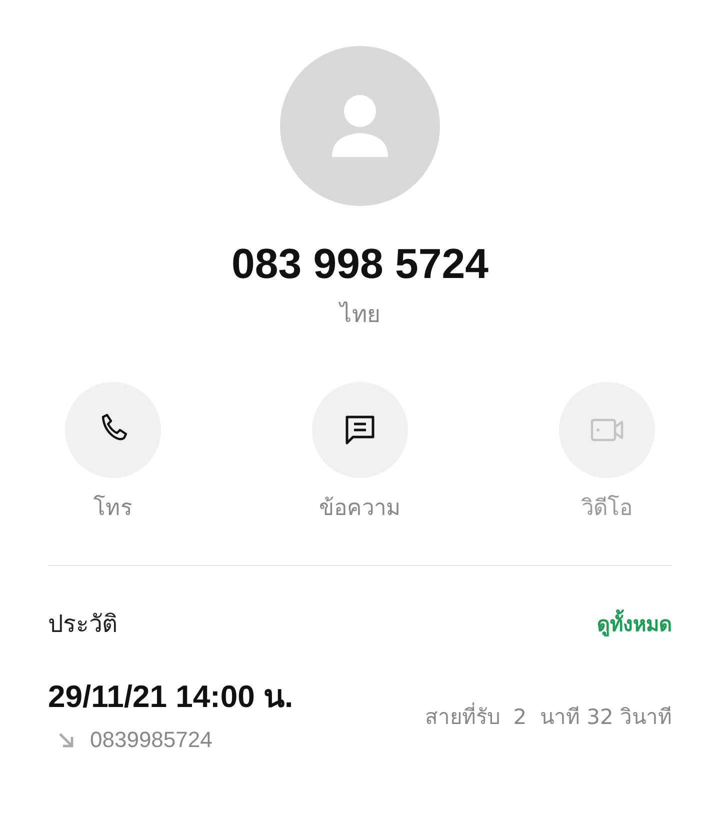 The image size is (720, 820). Describe the element at coordinates (548, 716) in the screenshot. I see `call-duration: สายที่รับ 2 นาที 32 วินาที` at that location.